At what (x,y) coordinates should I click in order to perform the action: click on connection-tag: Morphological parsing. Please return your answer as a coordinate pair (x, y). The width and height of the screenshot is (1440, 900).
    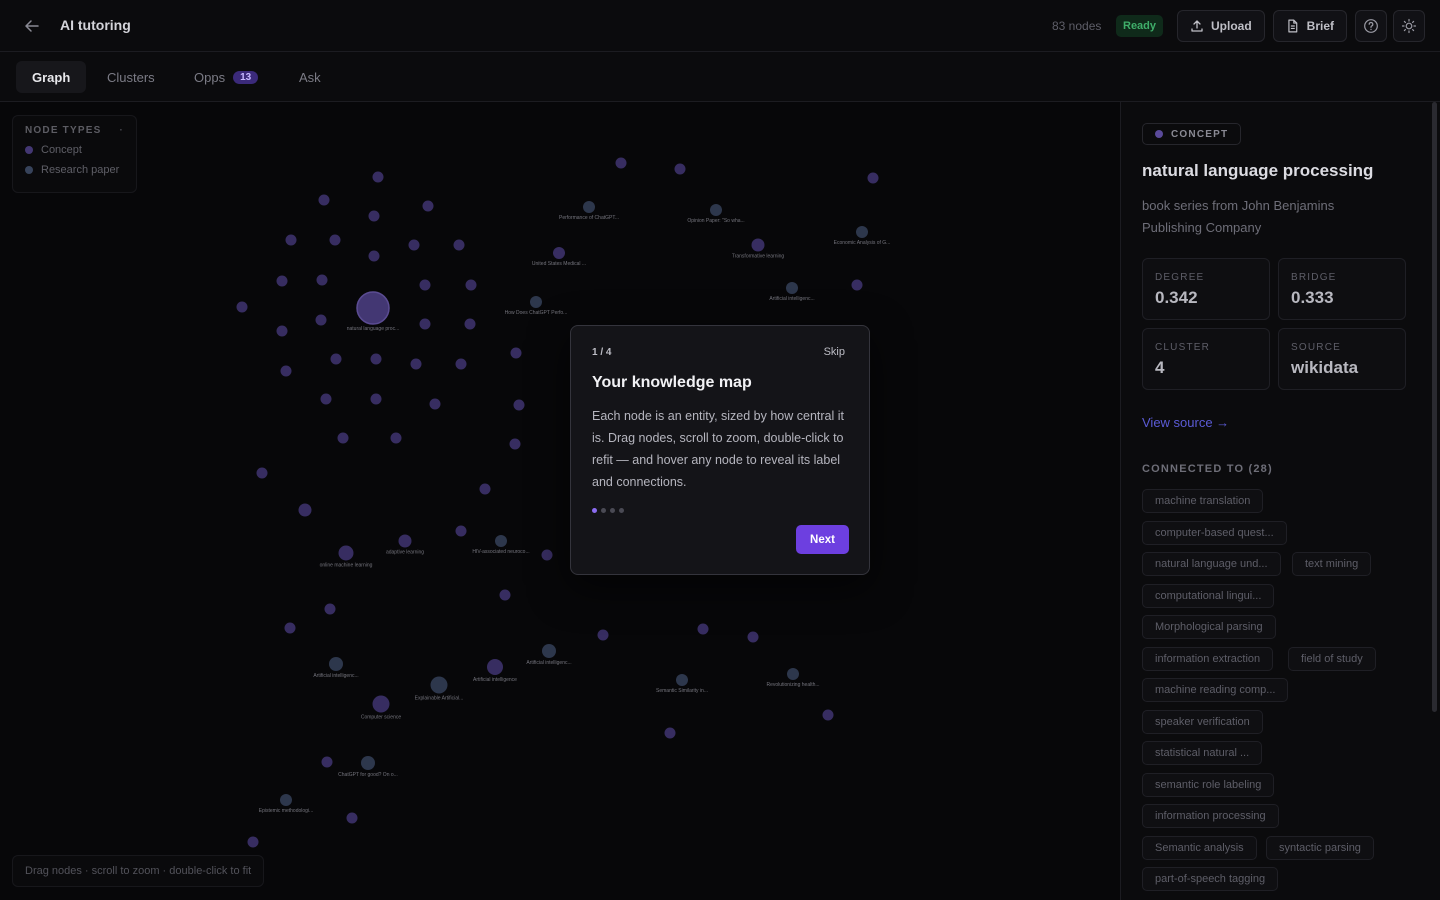
    Looking at the image, I should click on (1209, 627).